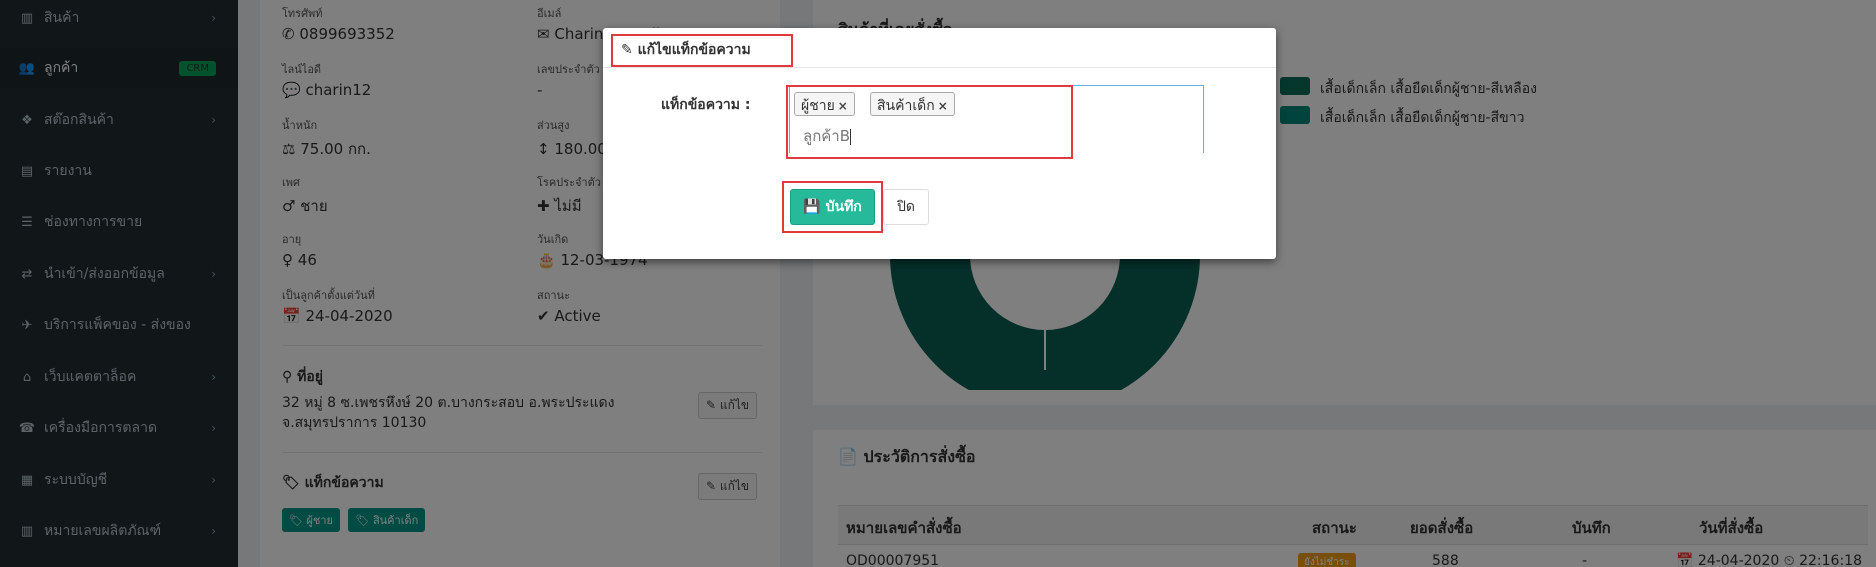  Describe the element at coordinates (706, 105) in the screenshot. I see `tags-field-label: แท็กข้อความ :` at that location.